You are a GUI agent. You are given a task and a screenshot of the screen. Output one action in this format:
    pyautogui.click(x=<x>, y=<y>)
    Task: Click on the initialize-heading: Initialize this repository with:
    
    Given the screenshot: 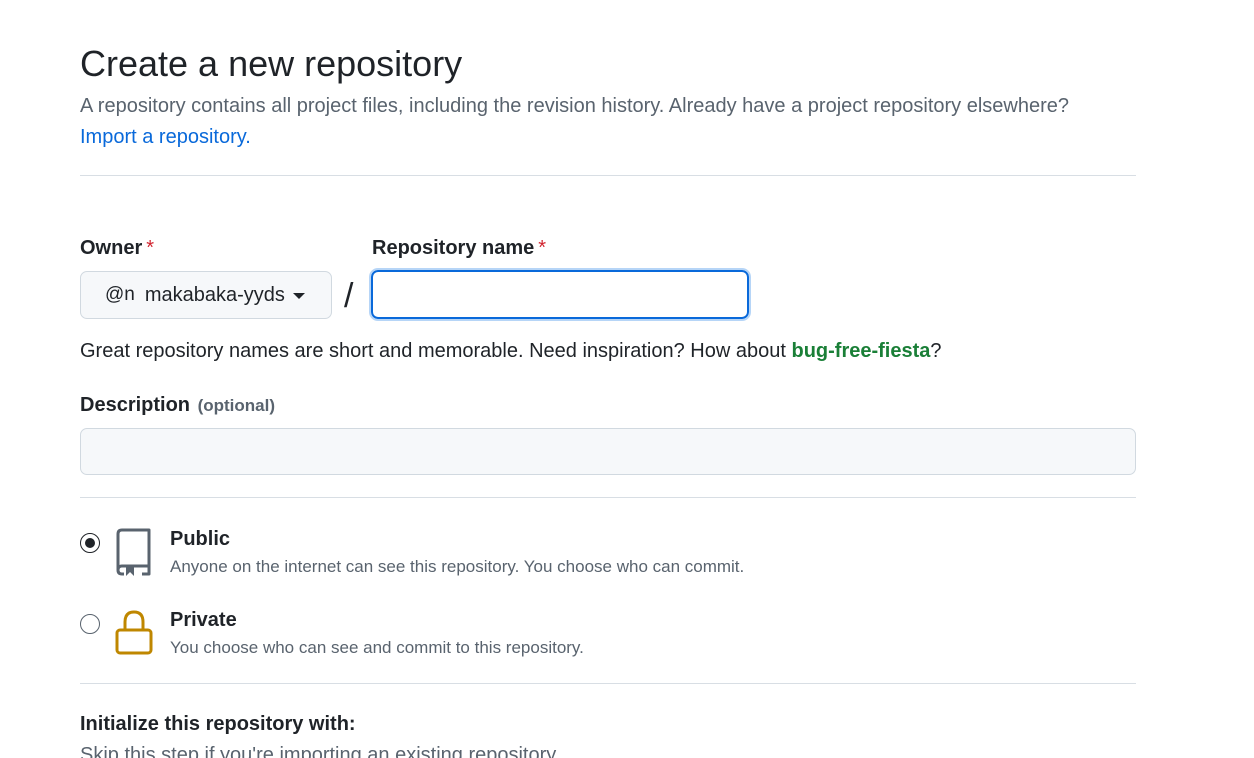 What is the action you would take?
    pyautogui.click(x=218, y=724)
    